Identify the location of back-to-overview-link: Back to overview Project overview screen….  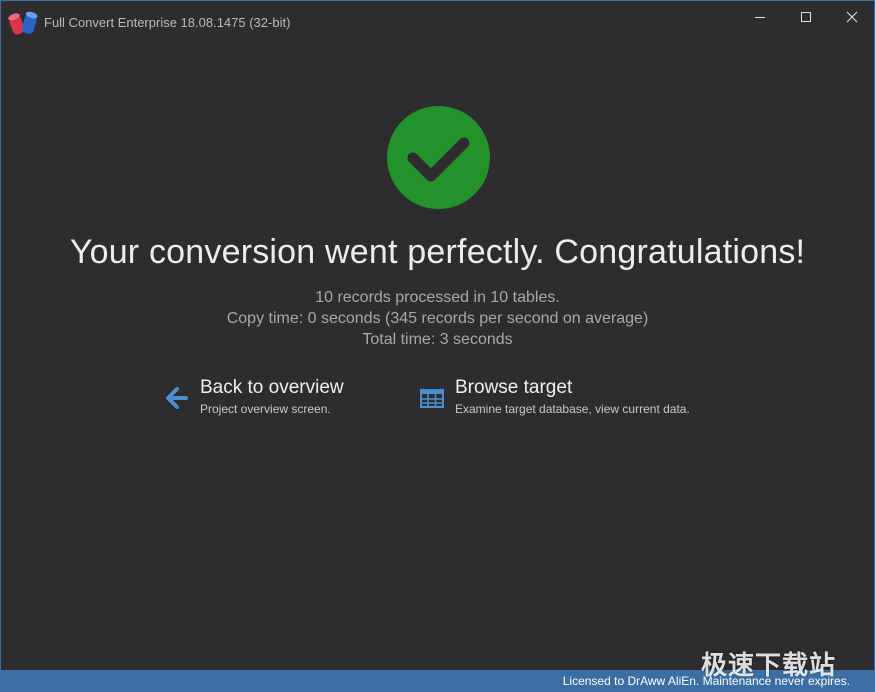
(265, 399).